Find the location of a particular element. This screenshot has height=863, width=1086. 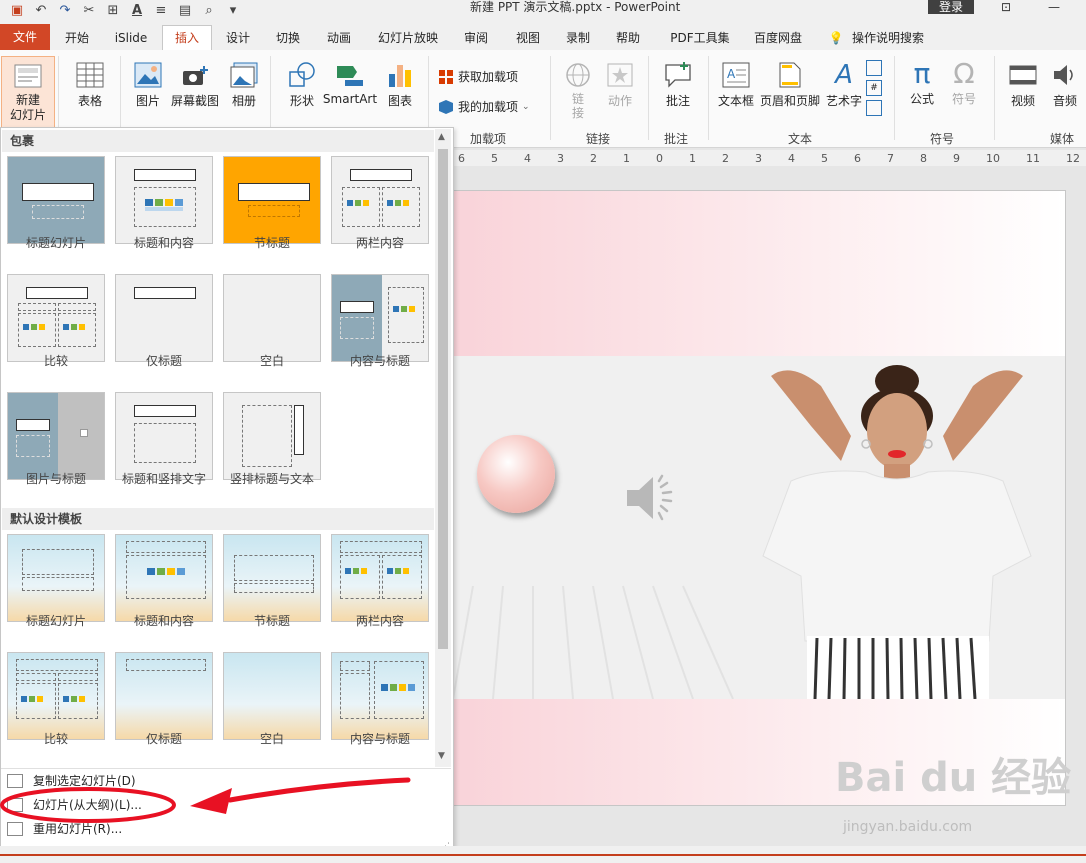

layout-icon: ▤ is located at coordinates (185, 11).